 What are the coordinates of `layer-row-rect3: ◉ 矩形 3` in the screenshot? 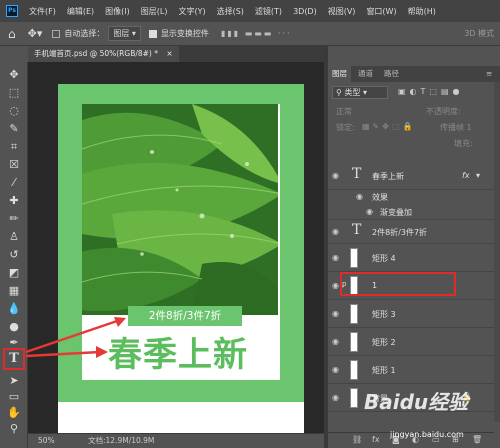 It's located at (411, 314).